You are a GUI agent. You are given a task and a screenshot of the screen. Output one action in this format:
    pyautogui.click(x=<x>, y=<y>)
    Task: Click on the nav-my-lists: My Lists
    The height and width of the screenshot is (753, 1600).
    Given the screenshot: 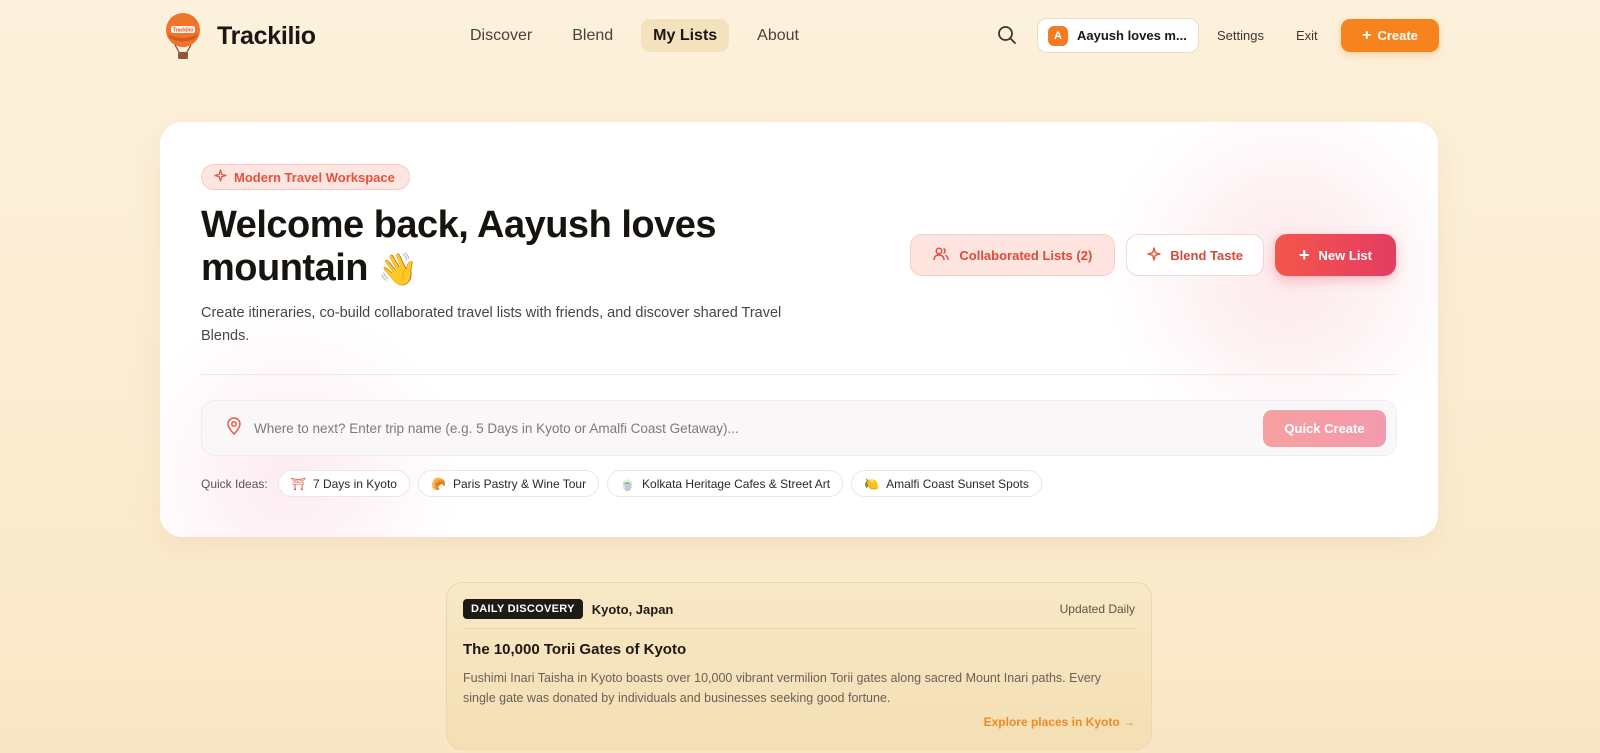 What is the action you would take?
    pyautogui.click(x=685, y=35)
    